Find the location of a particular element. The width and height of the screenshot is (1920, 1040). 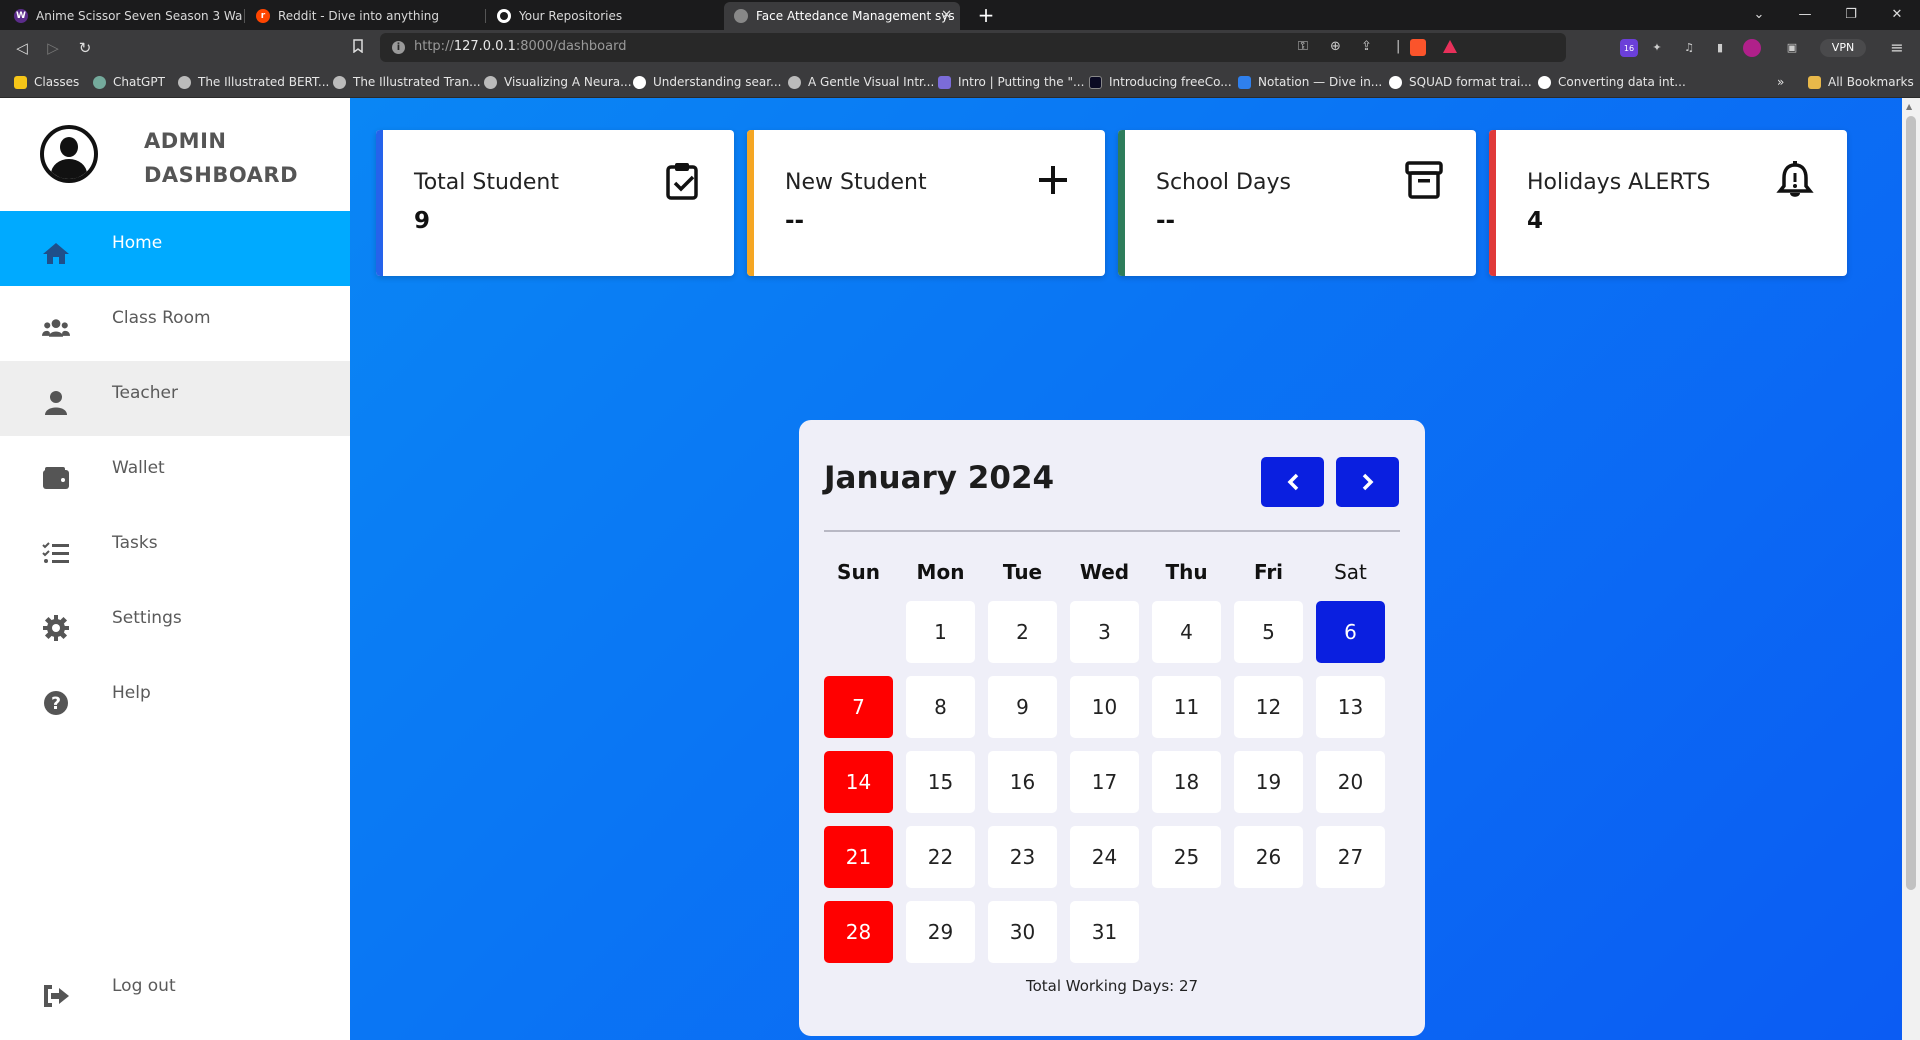

logout-button: Log out is located at coordinates (175, 1001).